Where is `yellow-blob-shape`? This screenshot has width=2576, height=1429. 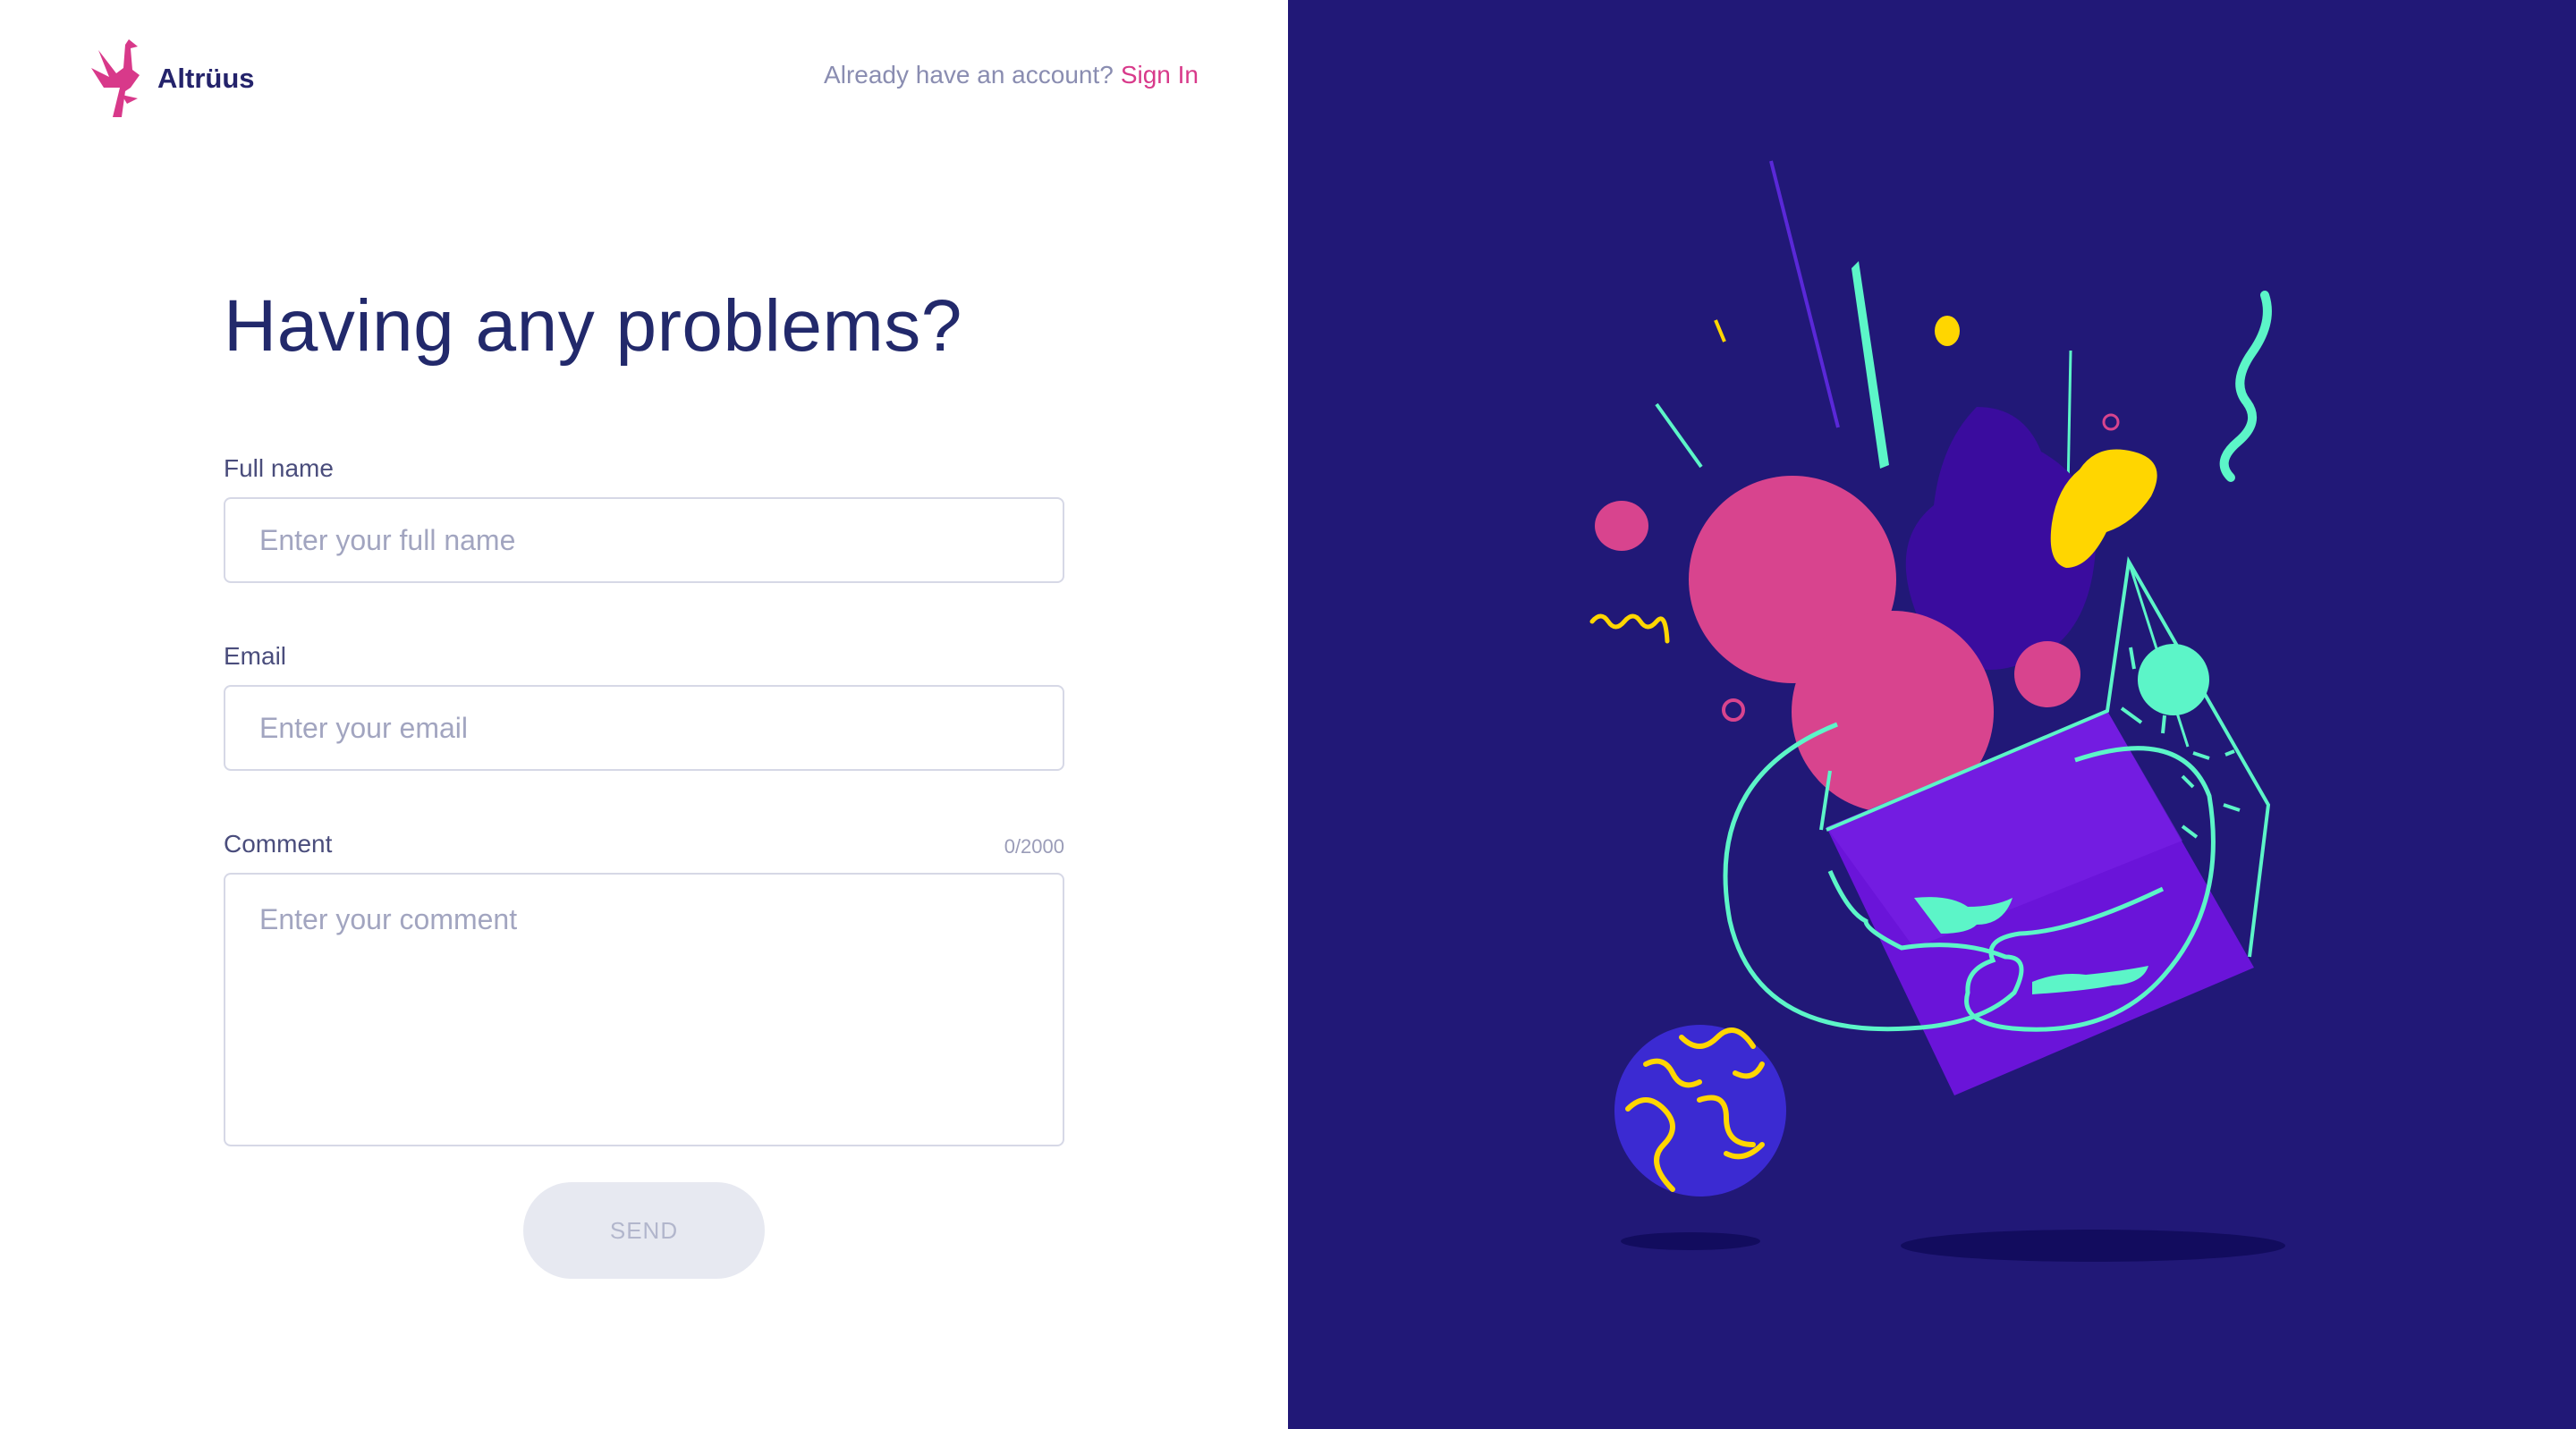
yellow-blob-shape is located at coordinates (2103, 508).